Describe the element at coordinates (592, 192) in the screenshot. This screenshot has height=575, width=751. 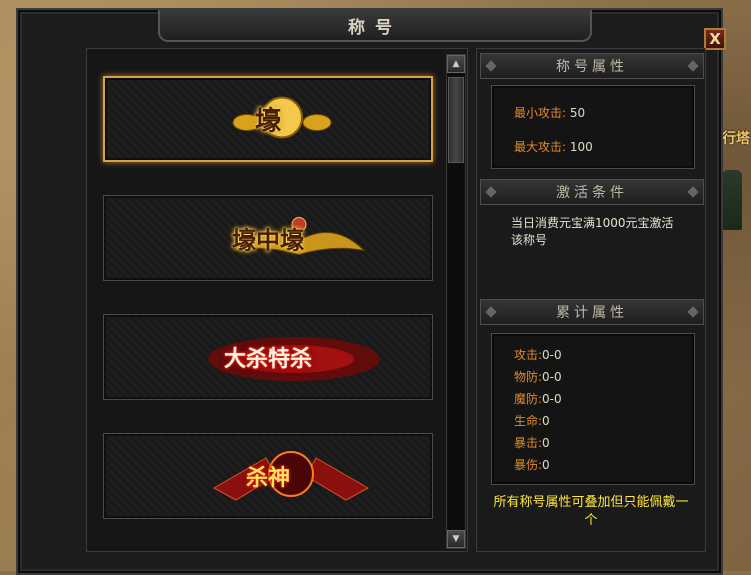
I see `activation-header: 激活条件` at that location.